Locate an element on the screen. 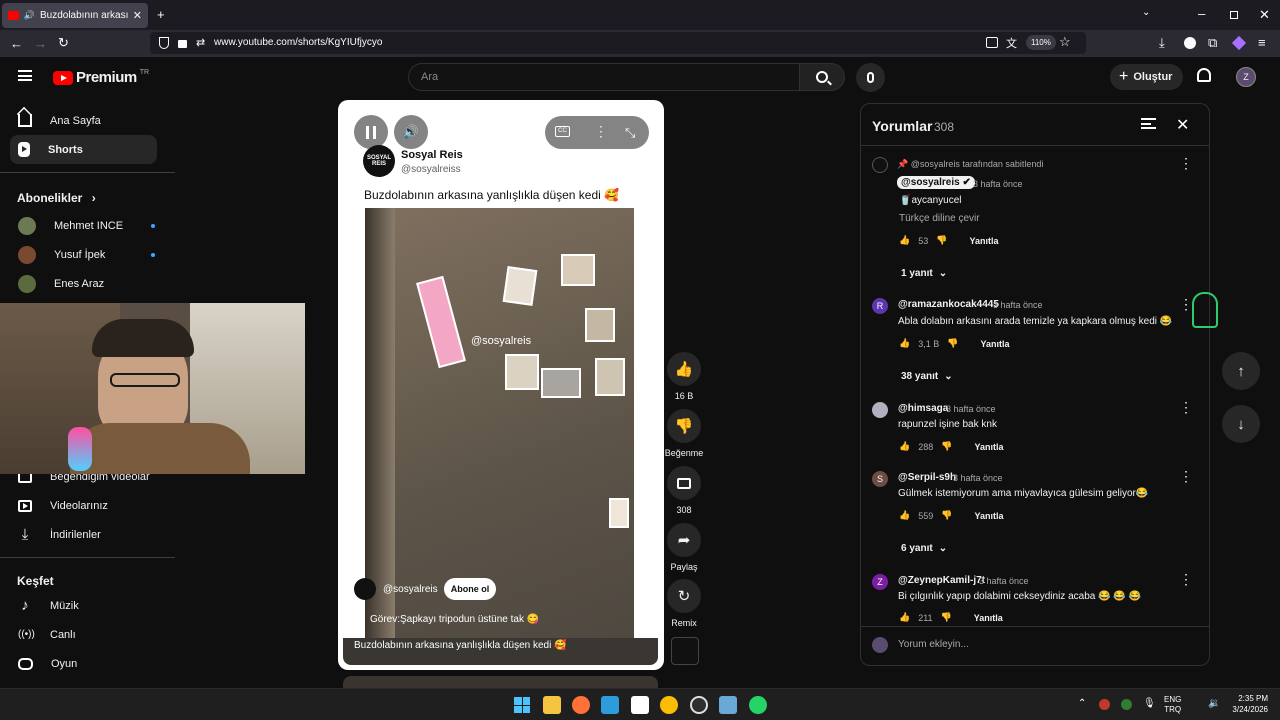 This screenshot has width=1280, height=720. volume-button: 🔊 is located at coordinates (411, 132).